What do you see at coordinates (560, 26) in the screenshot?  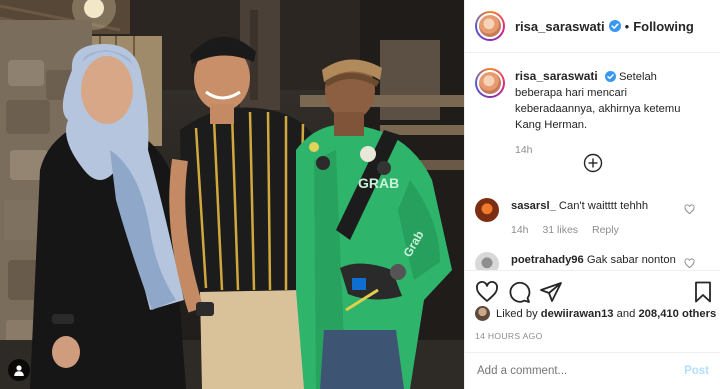 I see `author-username: risa_saraswati` at bounding box center [560, 26].